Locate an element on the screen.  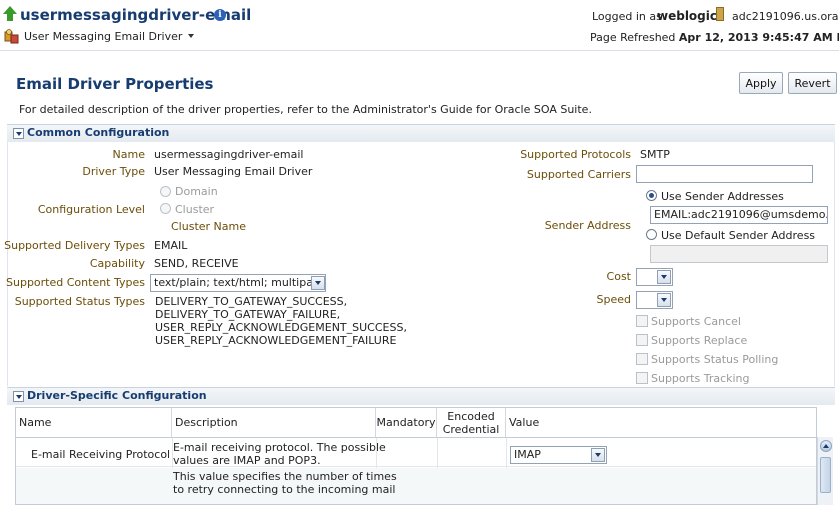
supports-tracking-checkbox is located at coordinates (642, 378).